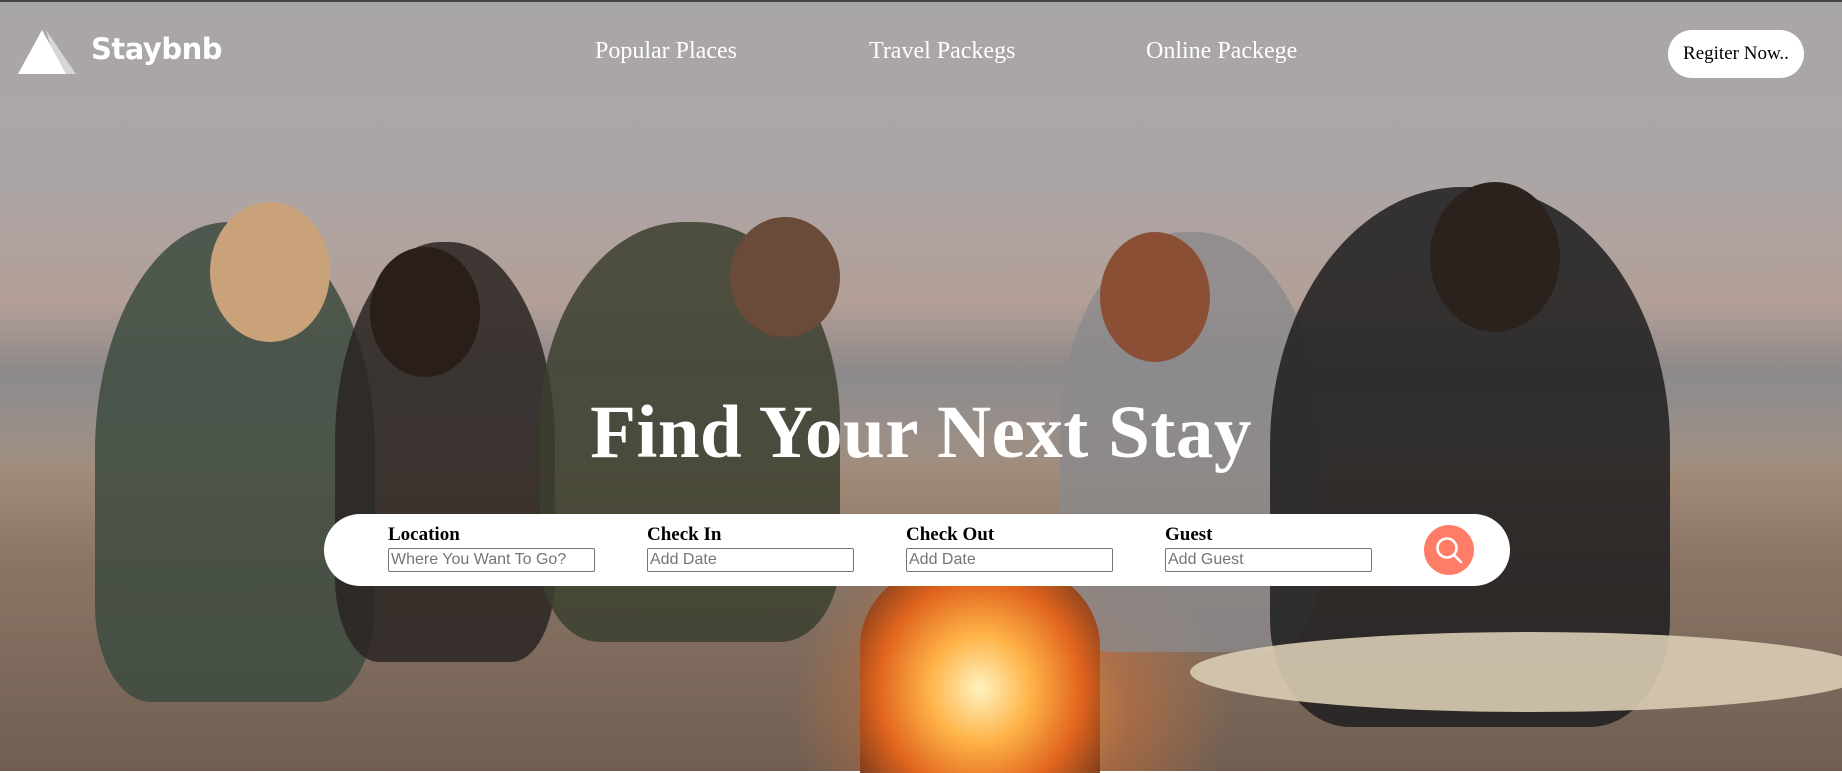 The image size is (1842, 773). What do you see at coordinates (1516, 672) in the screenshot?
I see `surfboard` at bounding box center [1516, 672].